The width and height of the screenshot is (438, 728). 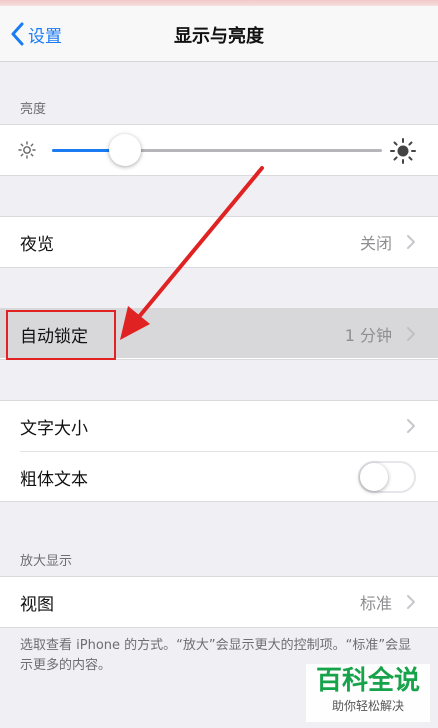 I want to click on zoom-view-value: 标准, so click(x=375, y=603).